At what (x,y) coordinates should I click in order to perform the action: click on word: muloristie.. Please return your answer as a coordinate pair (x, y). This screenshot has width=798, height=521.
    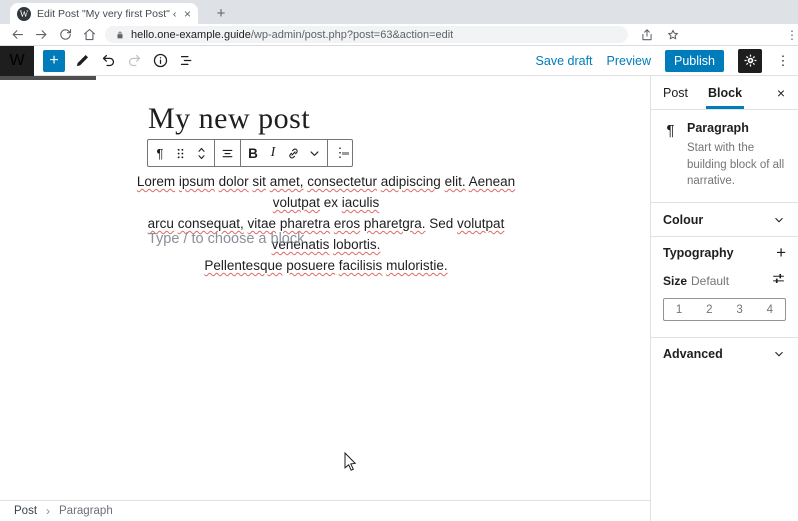
    Looking at the image, I should click on (417, 265).